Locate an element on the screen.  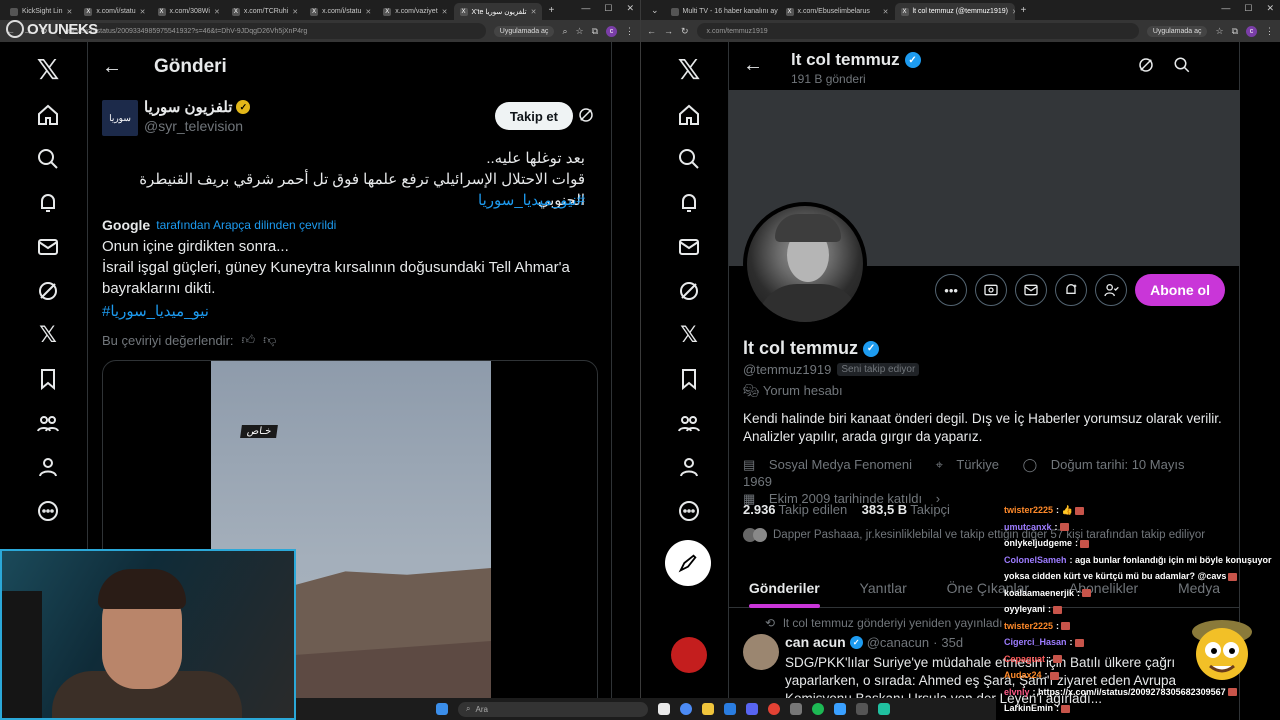
compose-post-button is located at coordinates (688, 563).